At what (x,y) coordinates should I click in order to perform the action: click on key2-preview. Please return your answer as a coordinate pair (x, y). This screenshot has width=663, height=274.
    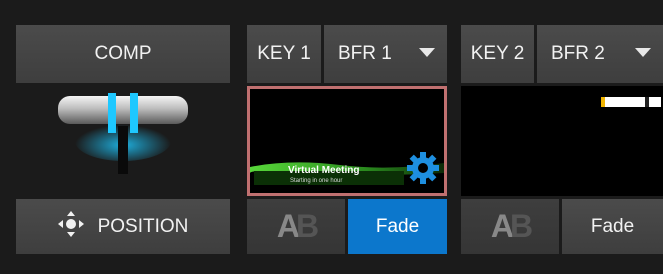
    Looking at the image, I should click on (562, 141).